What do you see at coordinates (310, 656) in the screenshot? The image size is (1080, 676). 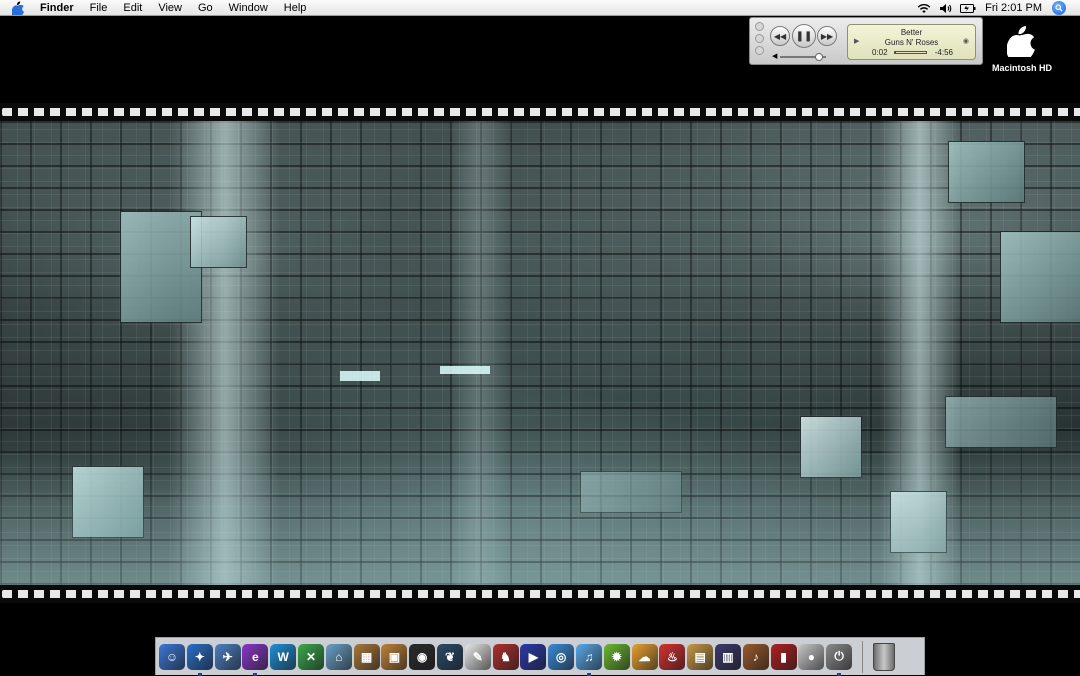 I see `app-x-icon: ✕` at bounding box center [310, 656].